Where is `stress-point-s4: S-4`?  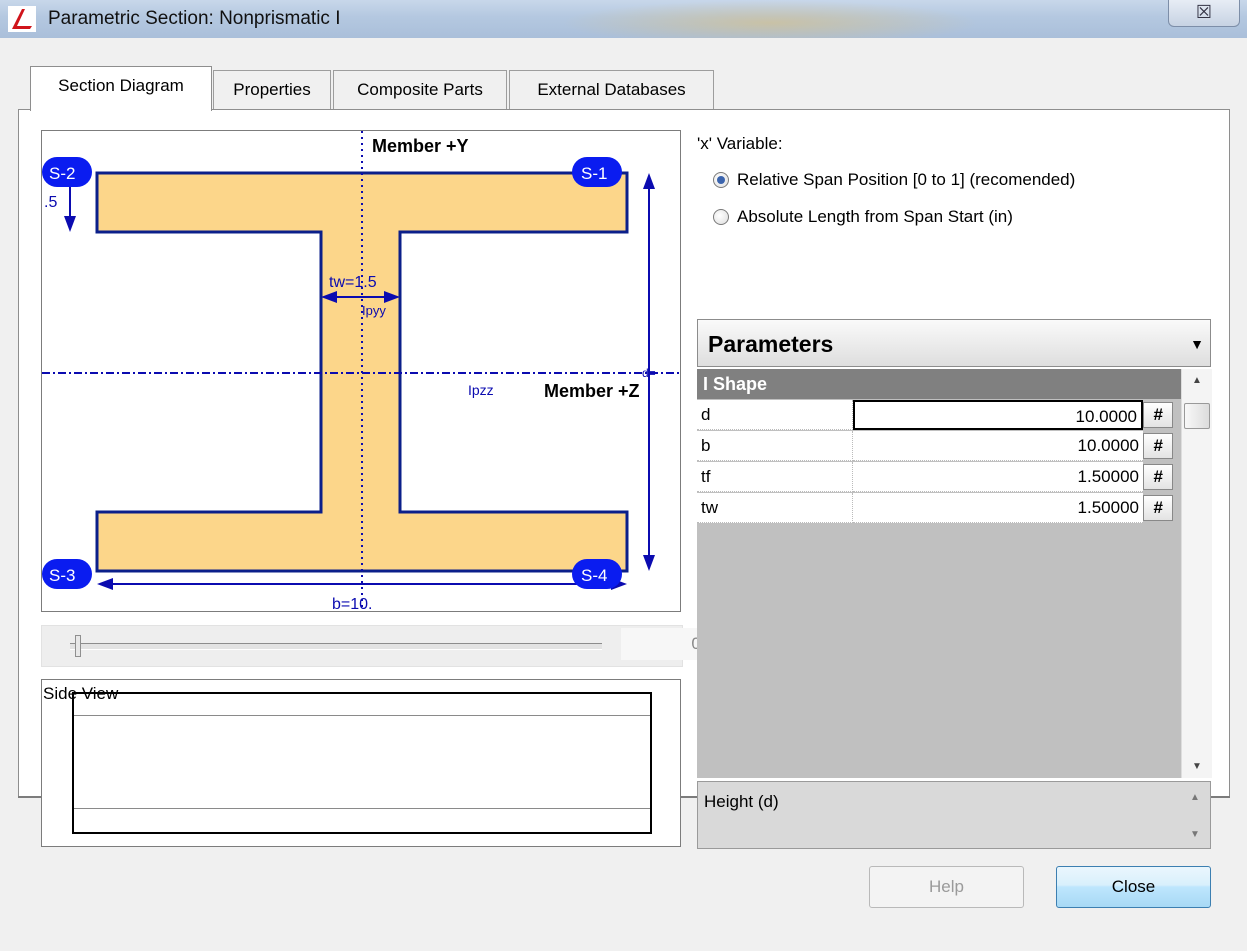
stress-point-s4: S-4 is located at coordinates (597, 574).